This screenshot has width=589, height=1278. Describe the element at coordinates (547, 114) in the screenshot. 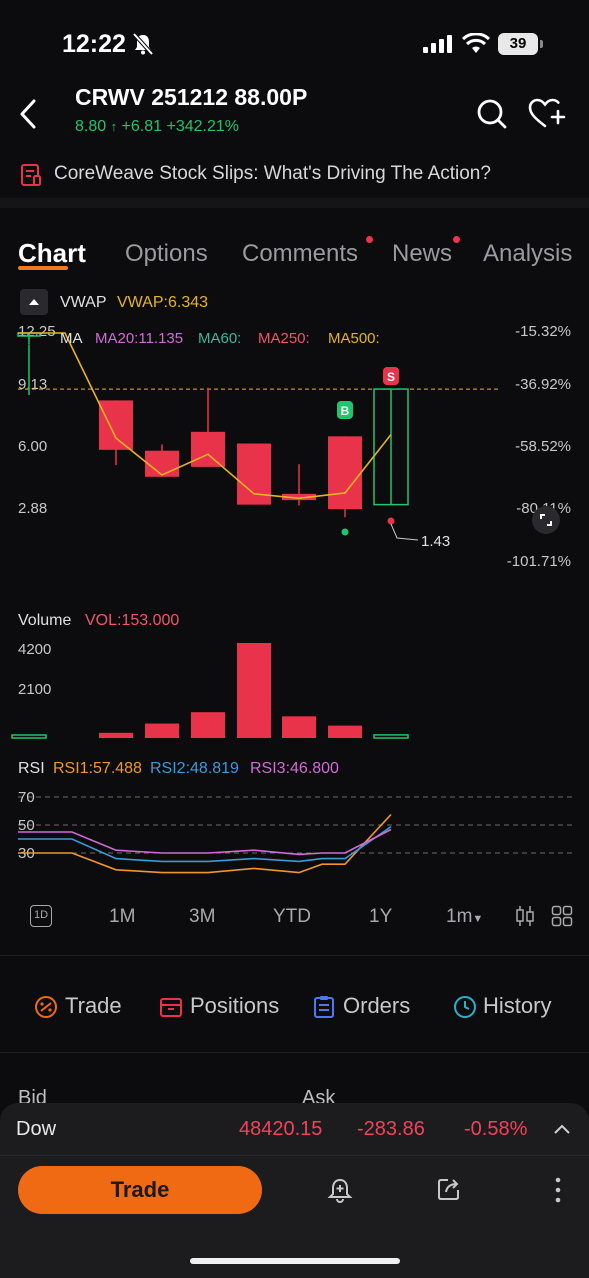

I see `add-to-watchlist-icon` at that location.